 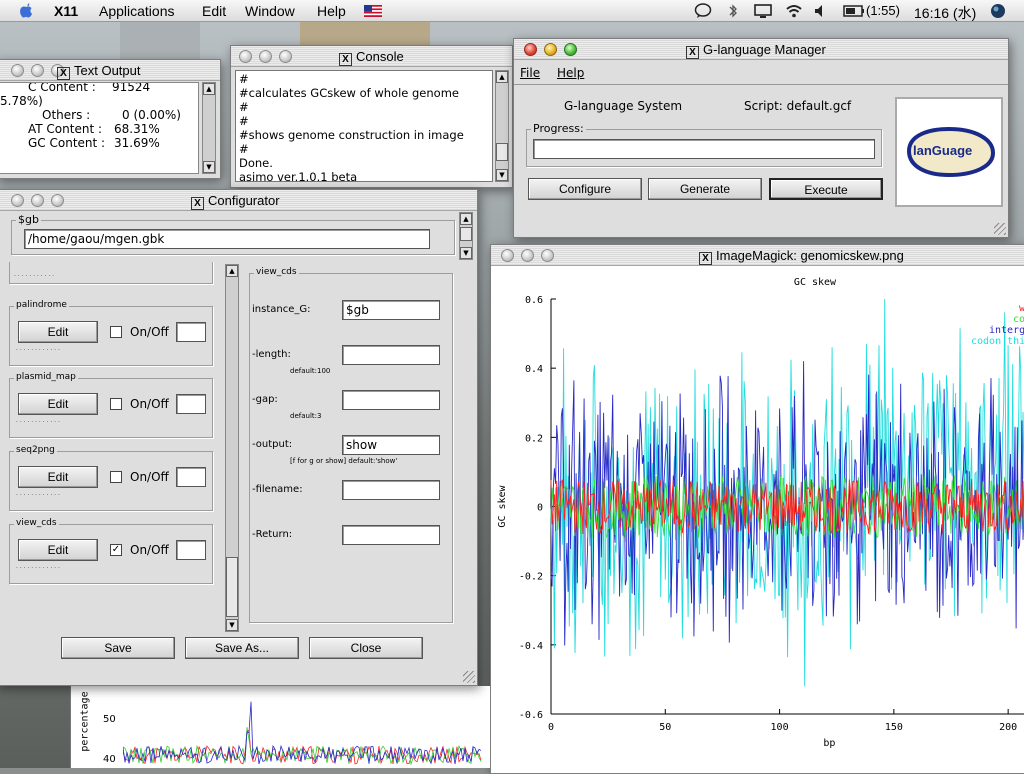 What do you see at coordinates (391, 355) in the screenshot?
I see `length-field` at bounding box center [391, 355].